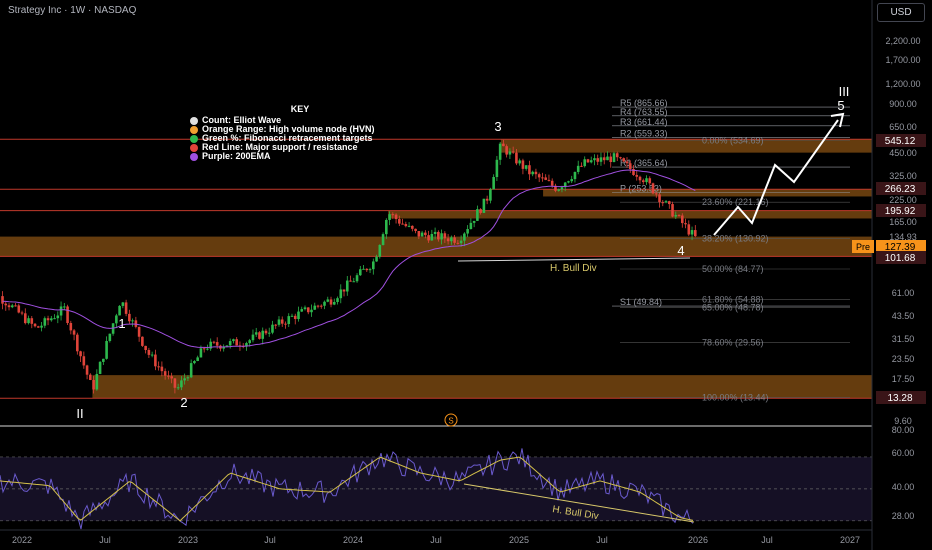 Image resolution: width=932 pixels, height=550 pixels. Describe the element at coordinates (903, 487) in the screenshot. I see `rsi-tick-label: 40.00` at that location.